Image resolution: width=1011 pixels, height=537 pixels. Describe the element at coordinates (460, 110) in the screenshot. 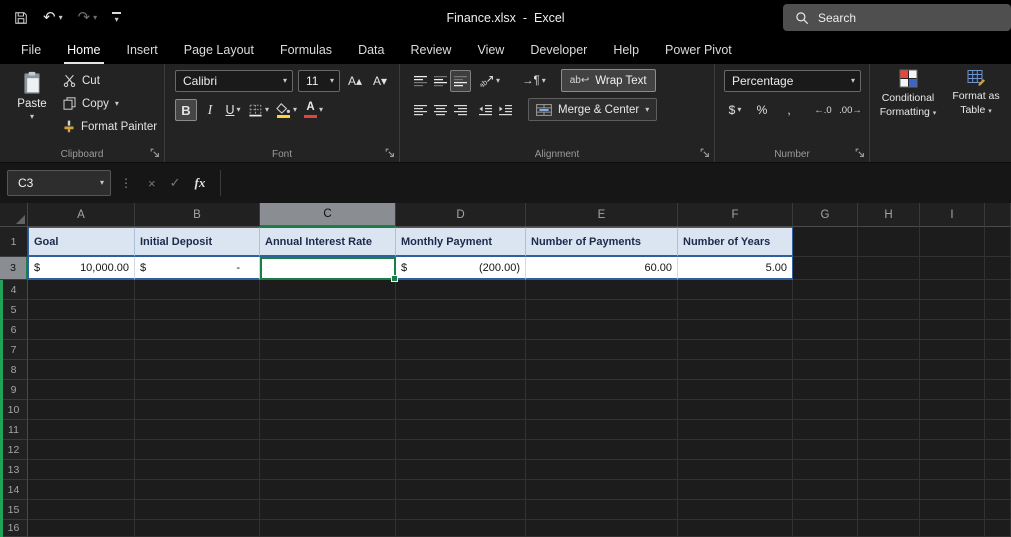

I see `align-right-button` at that location.